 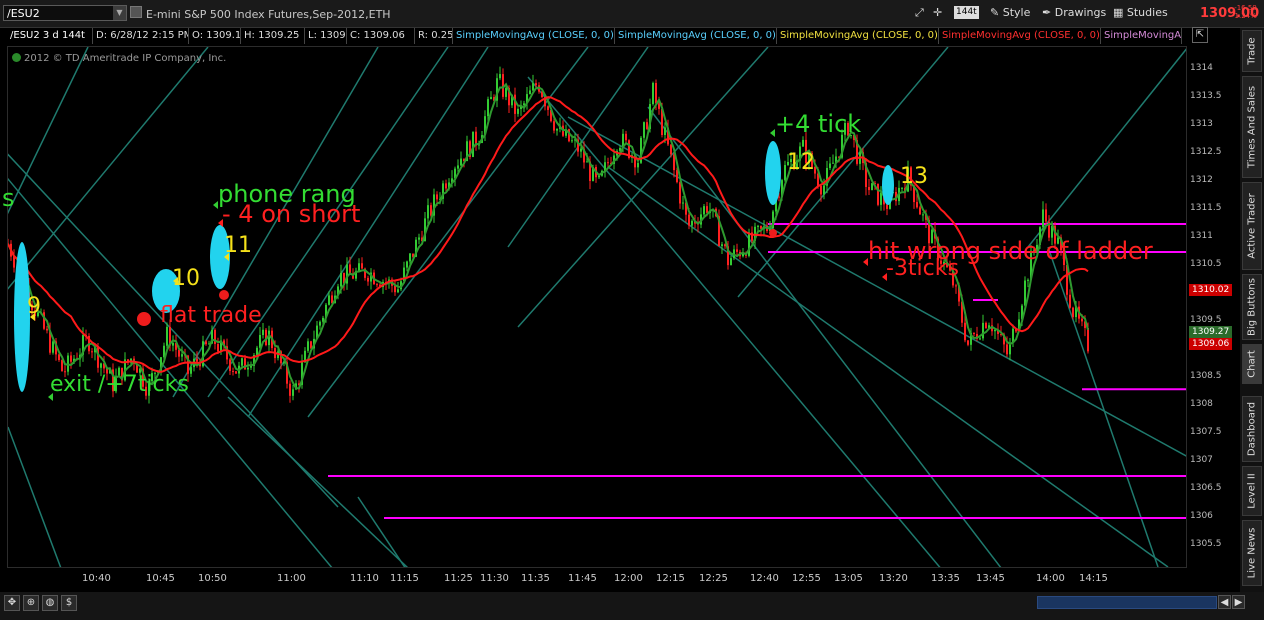 What do you see at coordinates (50, 36) in the screenshot?
I see `symbol-period: /ESU2 3 d 144t` at bounding box center [50, 36].